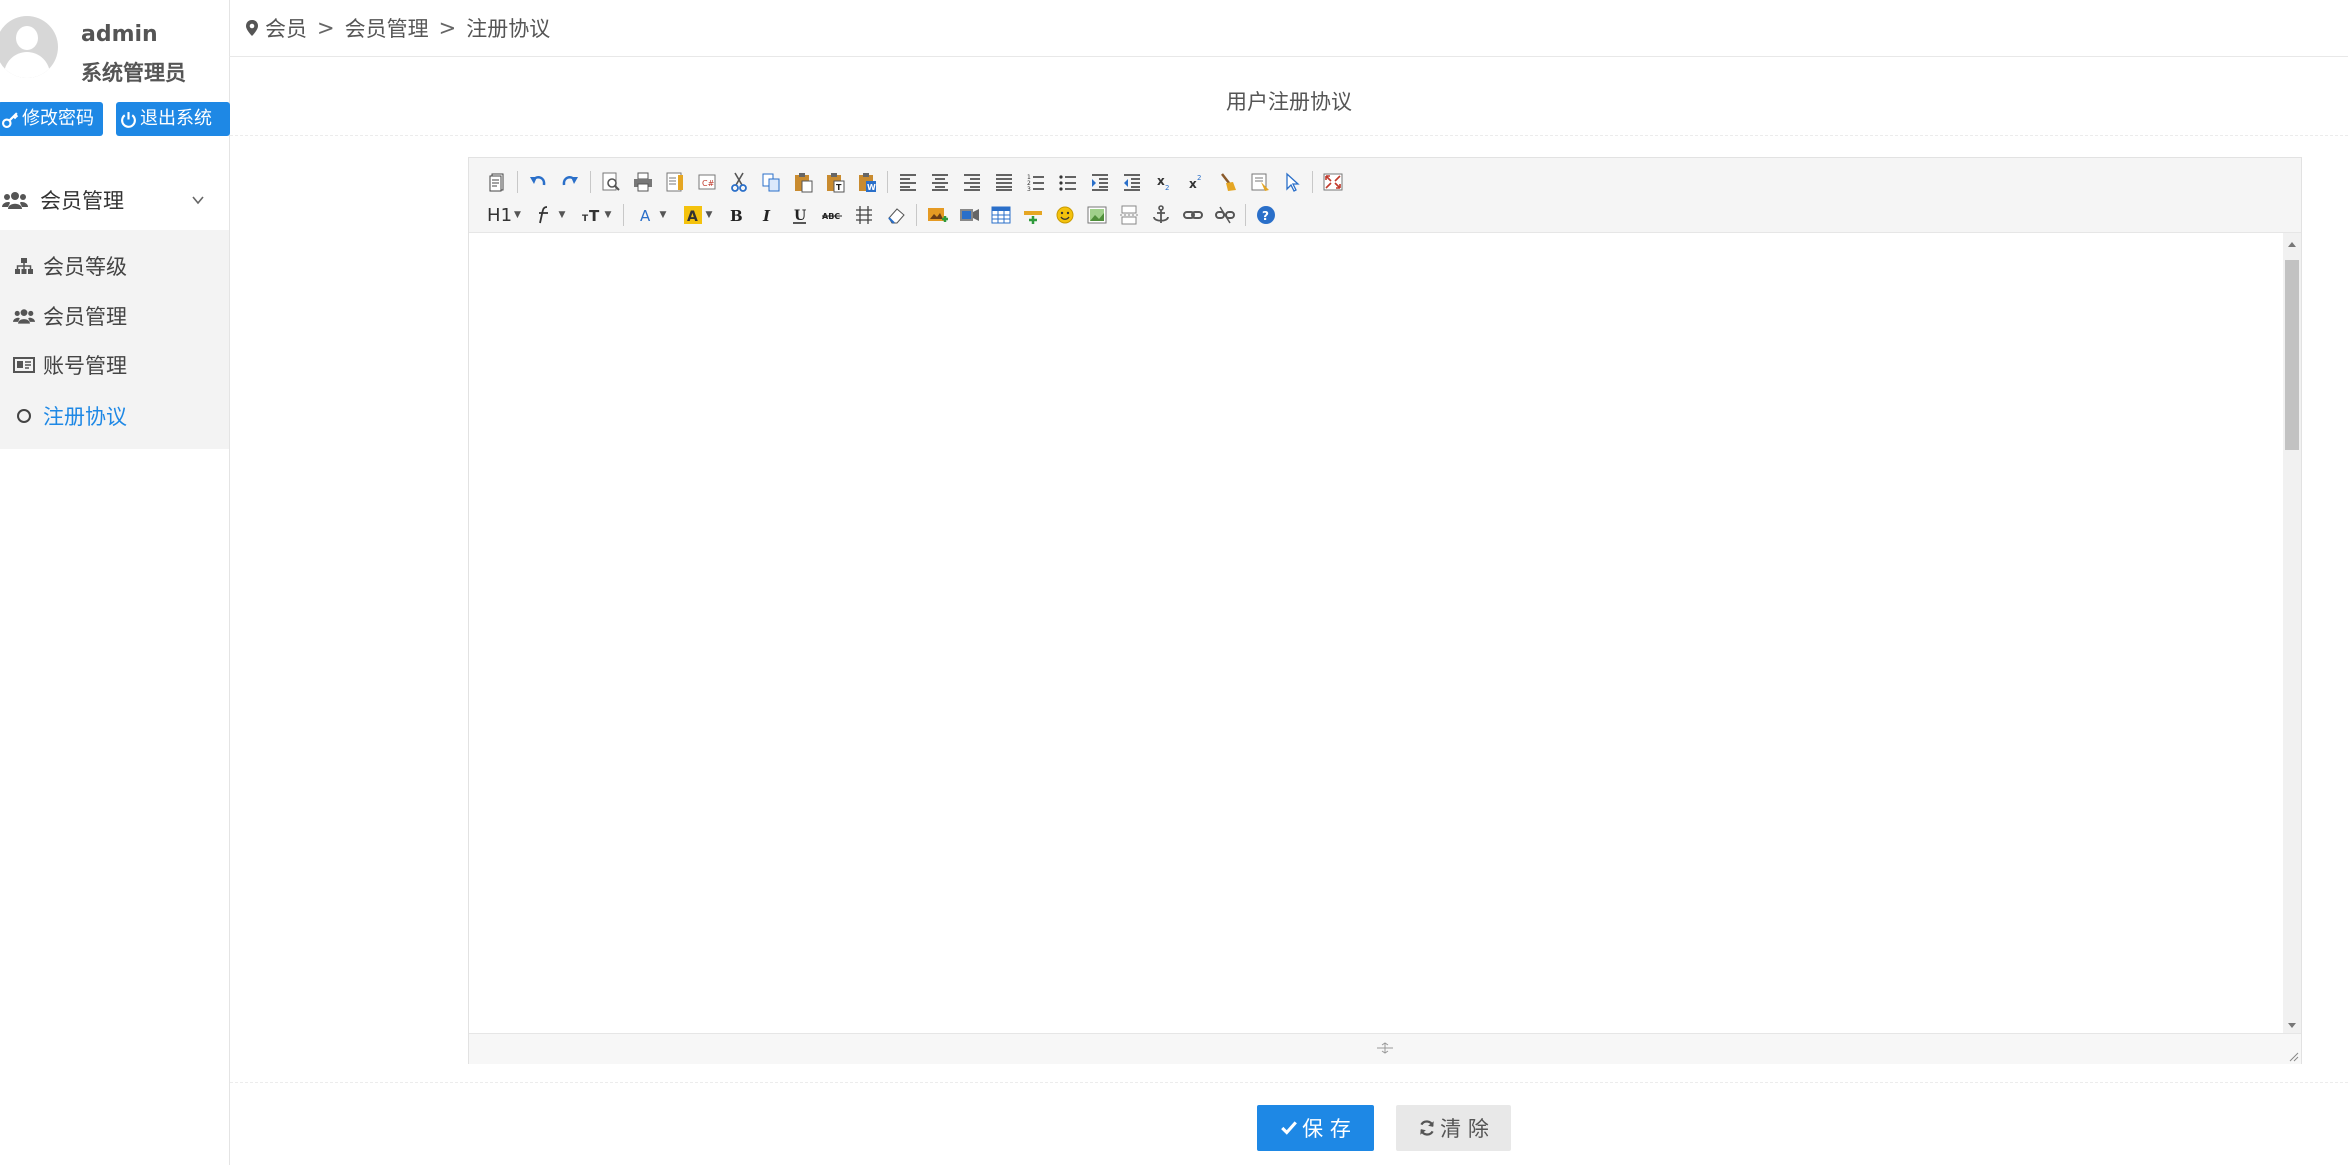 This screenshot has width=2348, height=1165. I want to click on redo-icon, so click(570, 182).